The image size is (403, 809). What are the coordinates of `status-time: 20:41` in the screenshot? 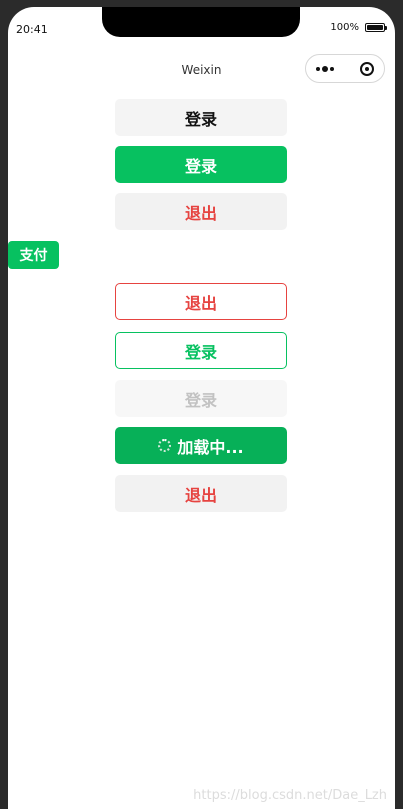 It's located at (32, 29).